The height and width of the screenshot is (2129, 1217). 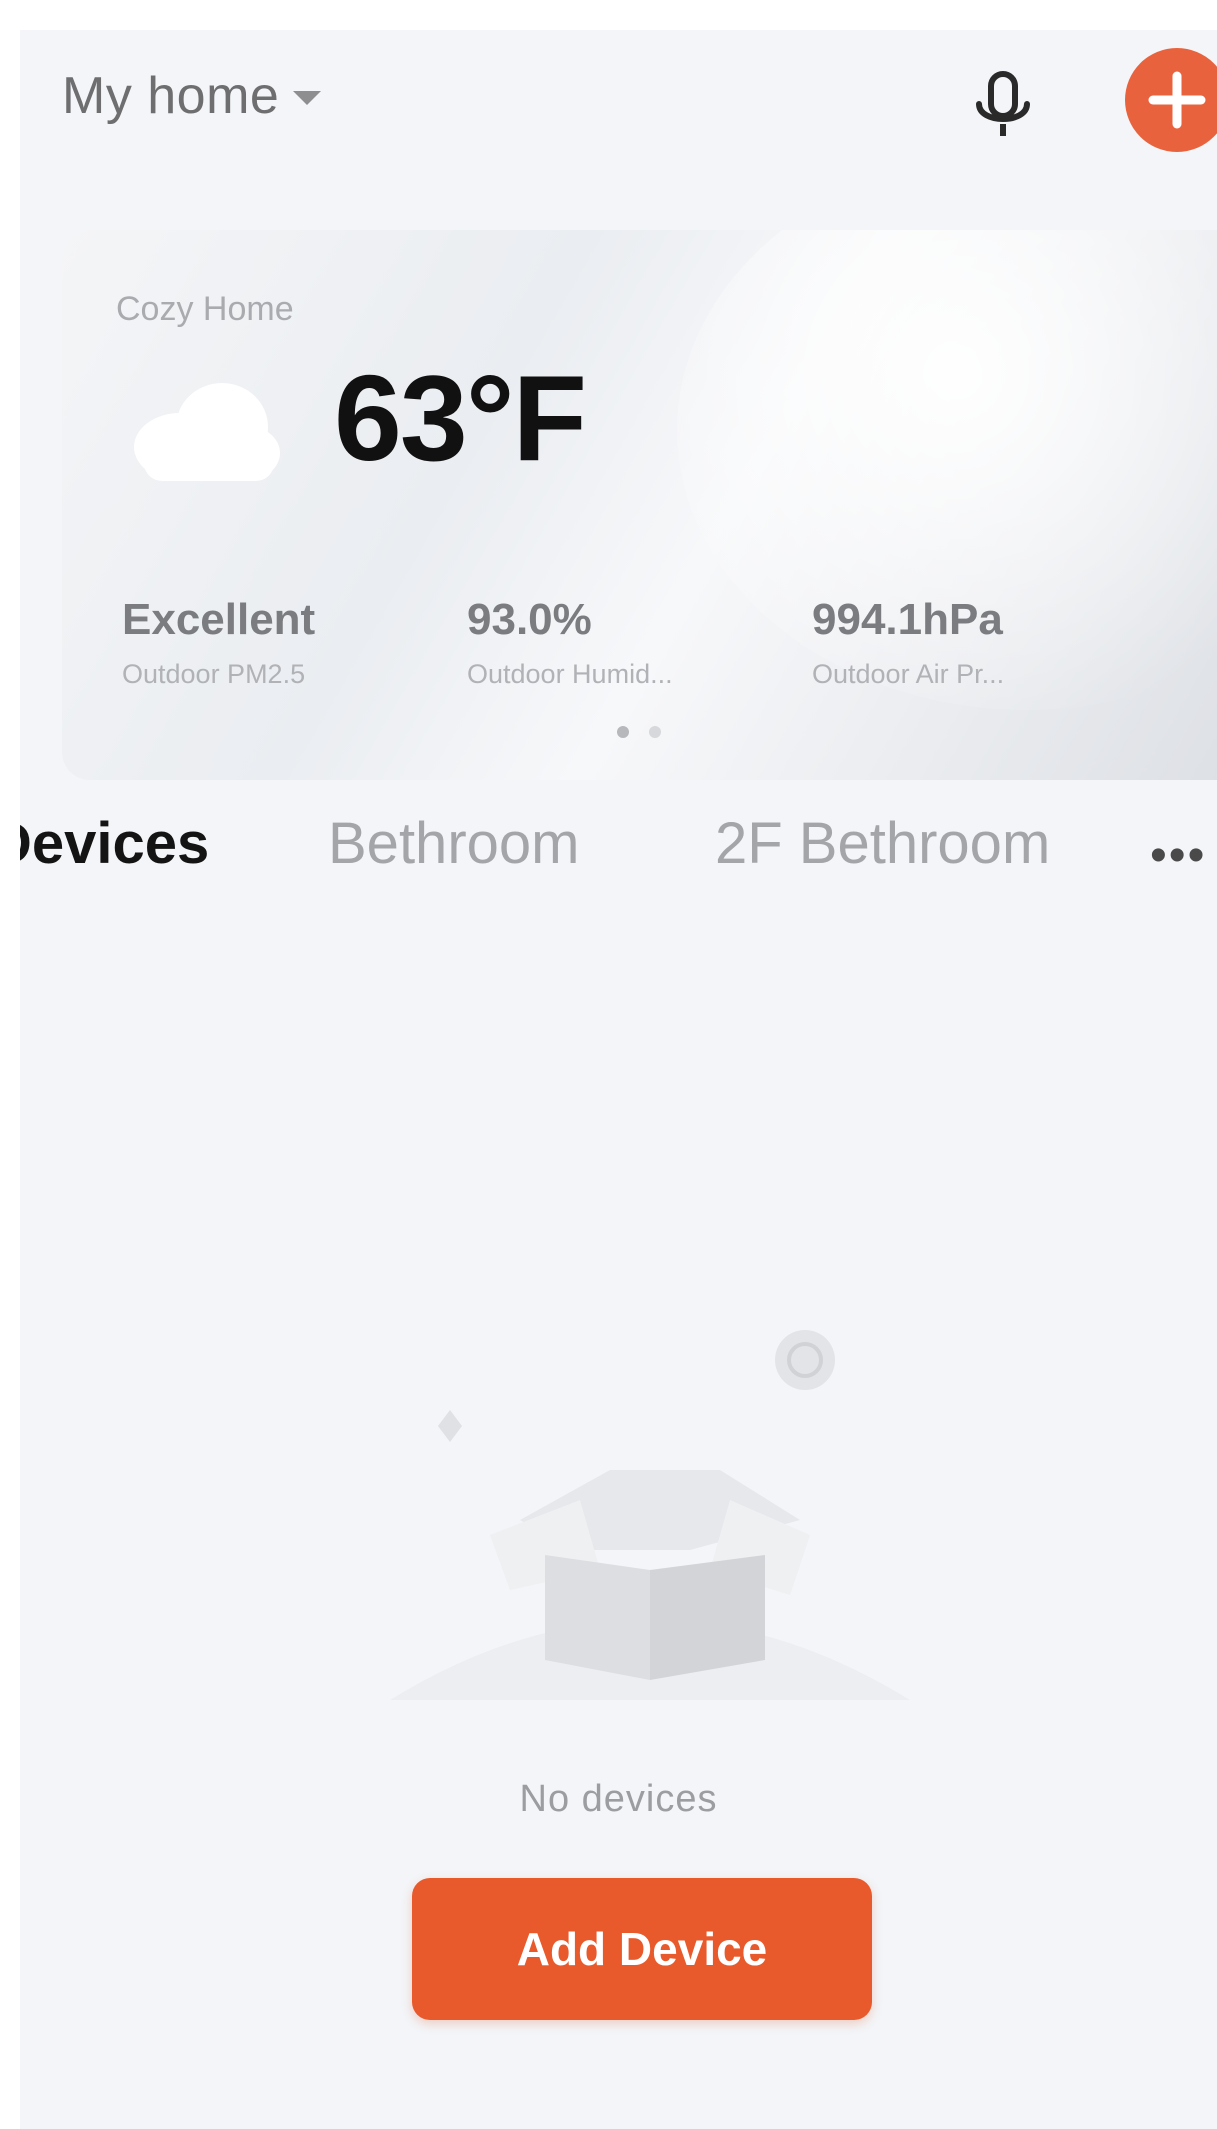 I want to click on stat-value: 994.1hPa, so click(x=907, y=619).